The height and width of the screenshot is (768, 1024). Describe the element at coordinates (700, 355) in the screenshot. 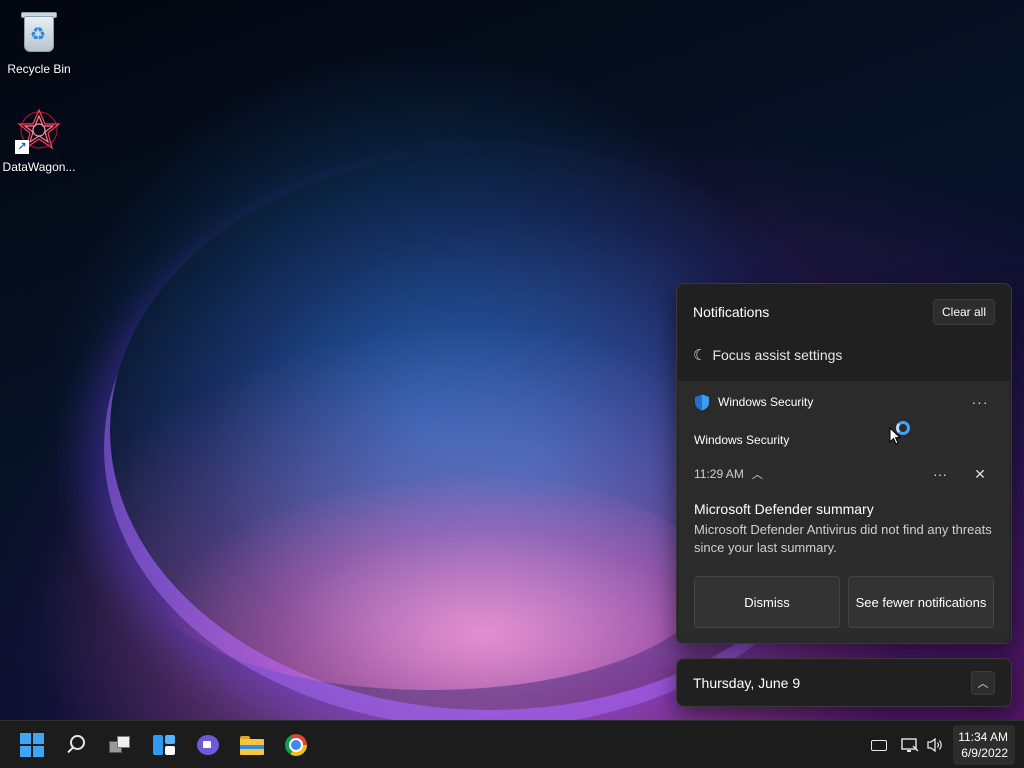

I see `moon-icon: ☾` at that location.